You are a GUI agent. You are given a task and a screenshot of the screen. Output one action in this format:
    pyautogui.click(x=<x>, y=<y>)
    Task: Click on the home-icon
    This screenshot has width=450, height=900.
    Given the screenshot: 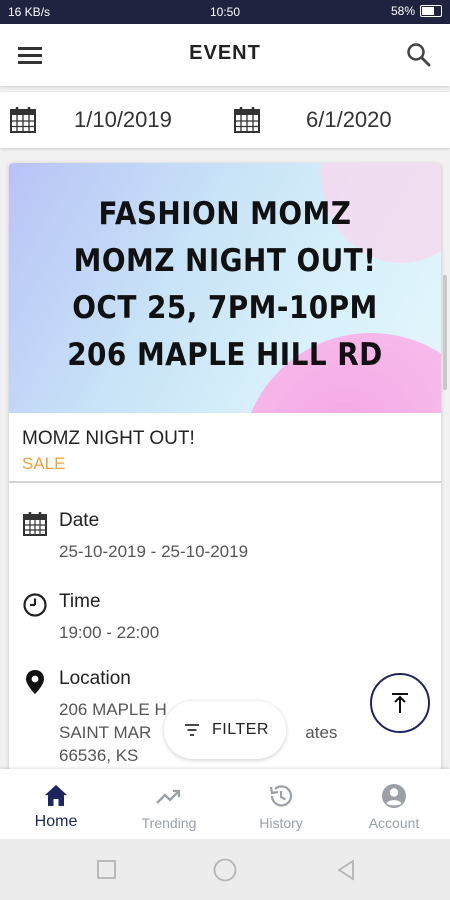 What is the action you would take?
    pyautogui.click(x=56, y=795)
    